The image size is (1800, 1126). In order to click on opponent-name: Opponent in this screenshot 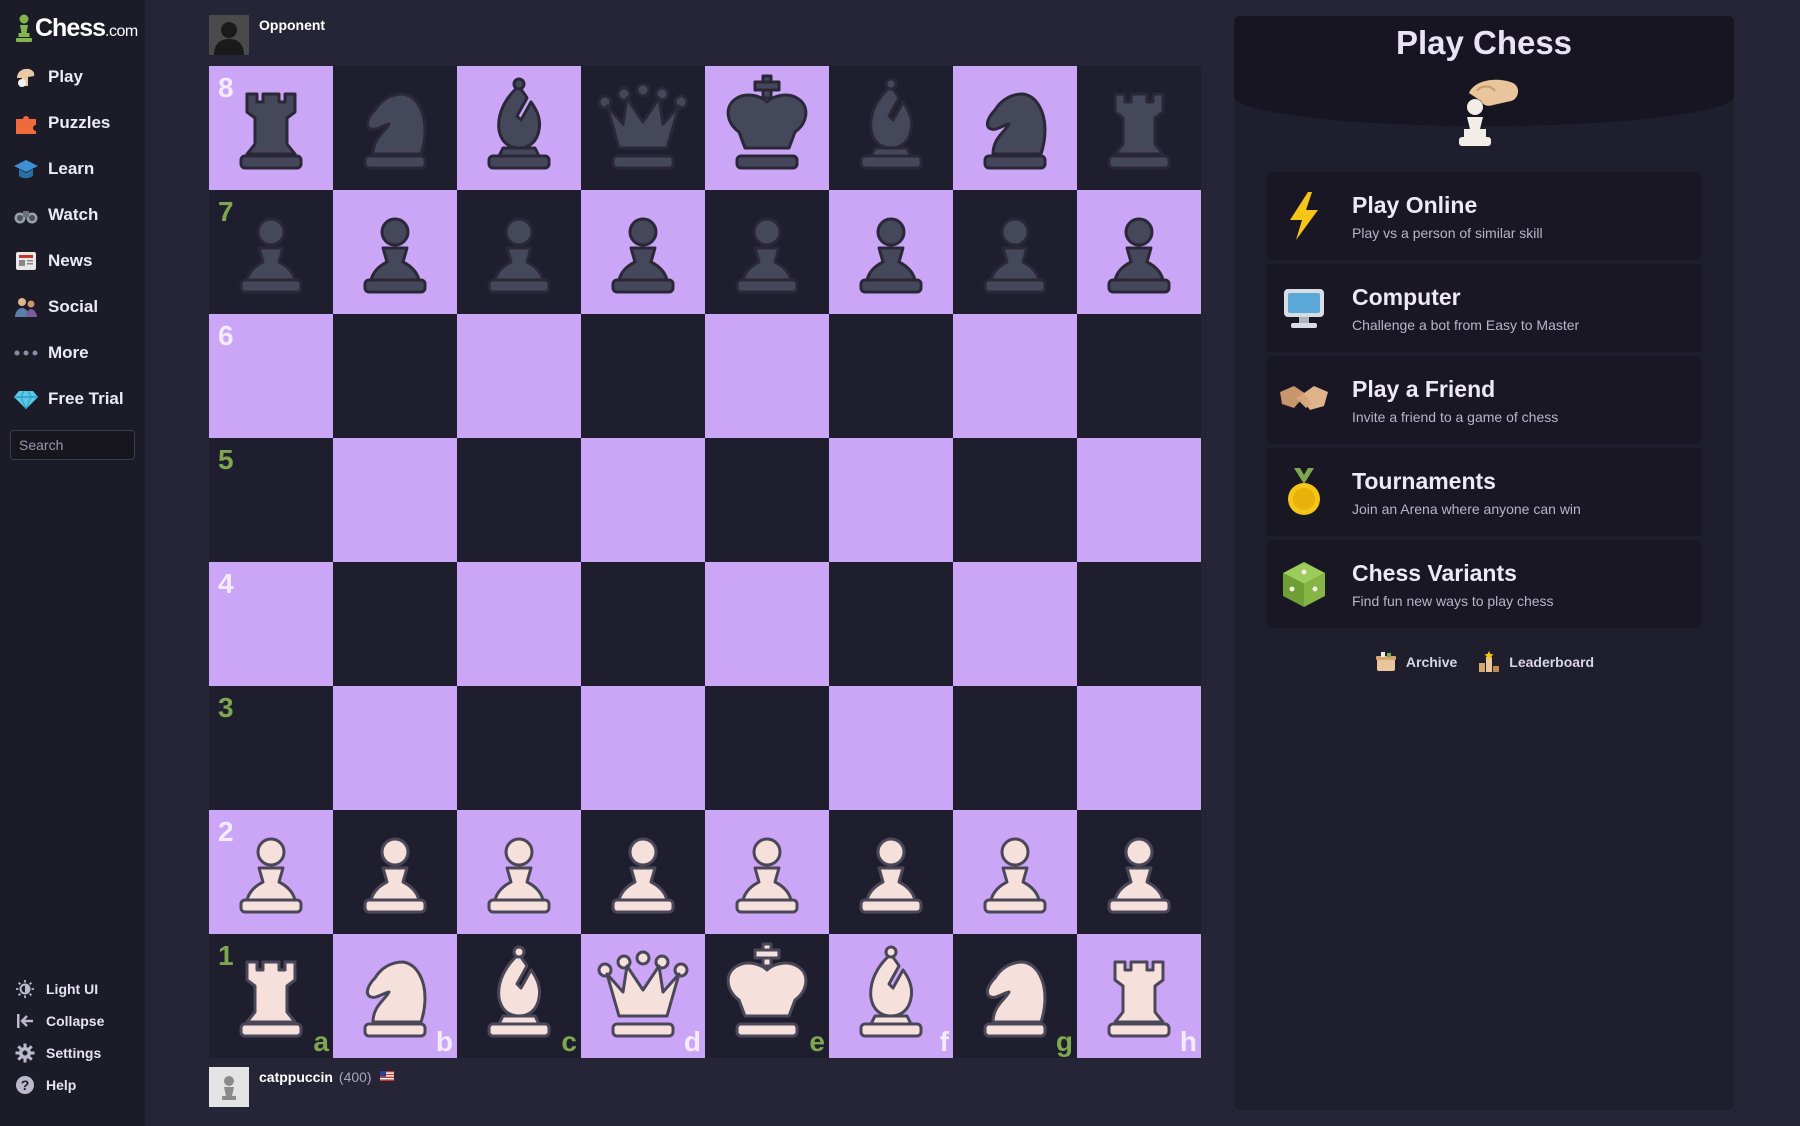, I will do `click(292, 25)`.